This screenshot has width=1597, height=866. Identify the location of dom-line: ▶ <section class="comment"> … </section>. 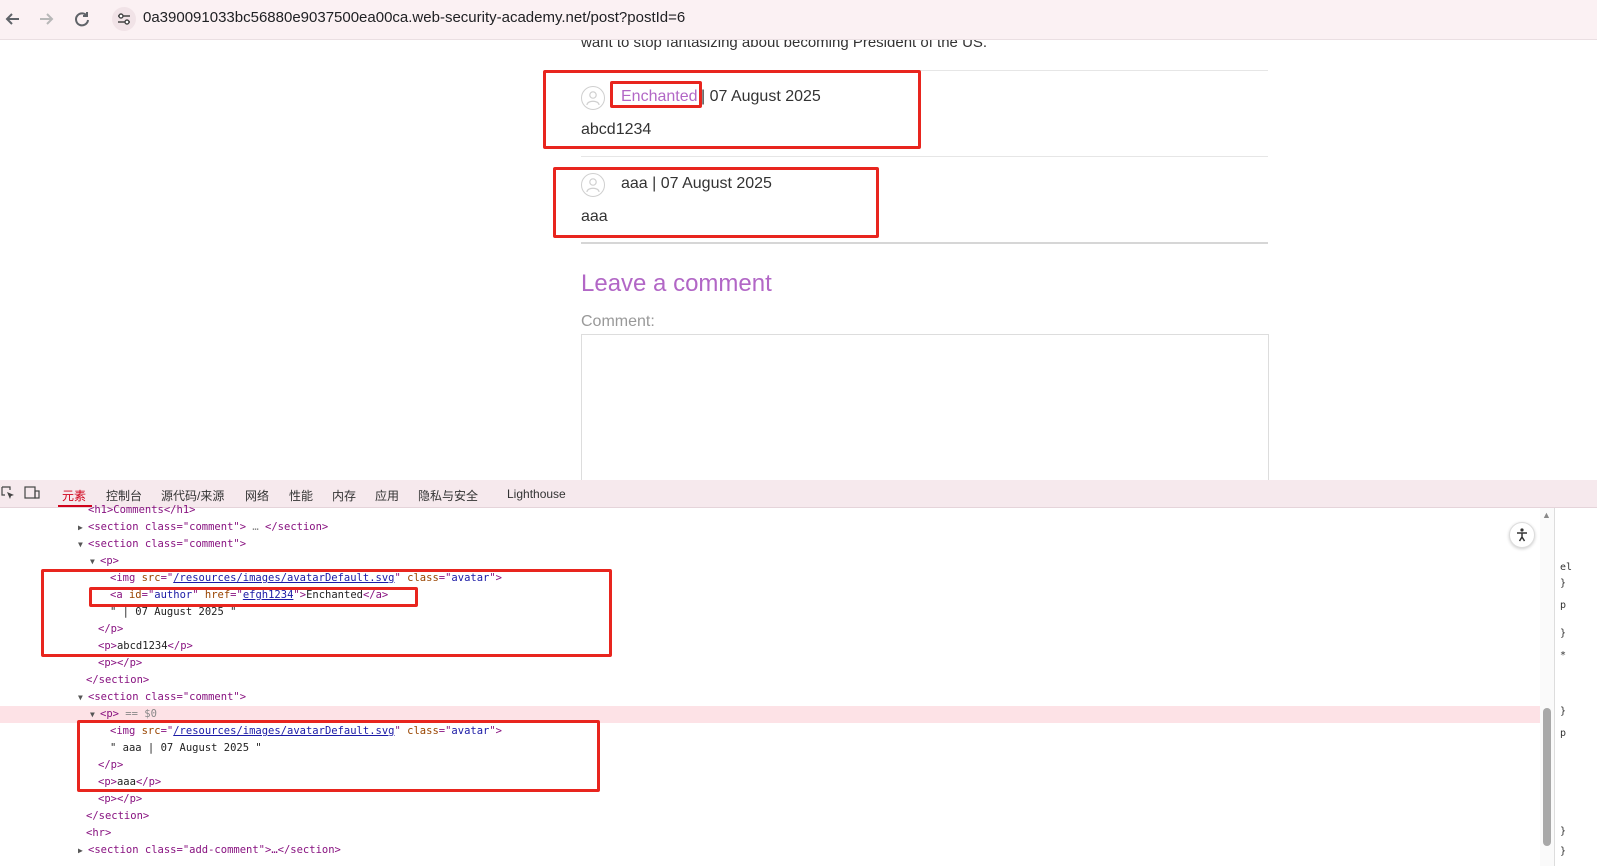
(770, 527).